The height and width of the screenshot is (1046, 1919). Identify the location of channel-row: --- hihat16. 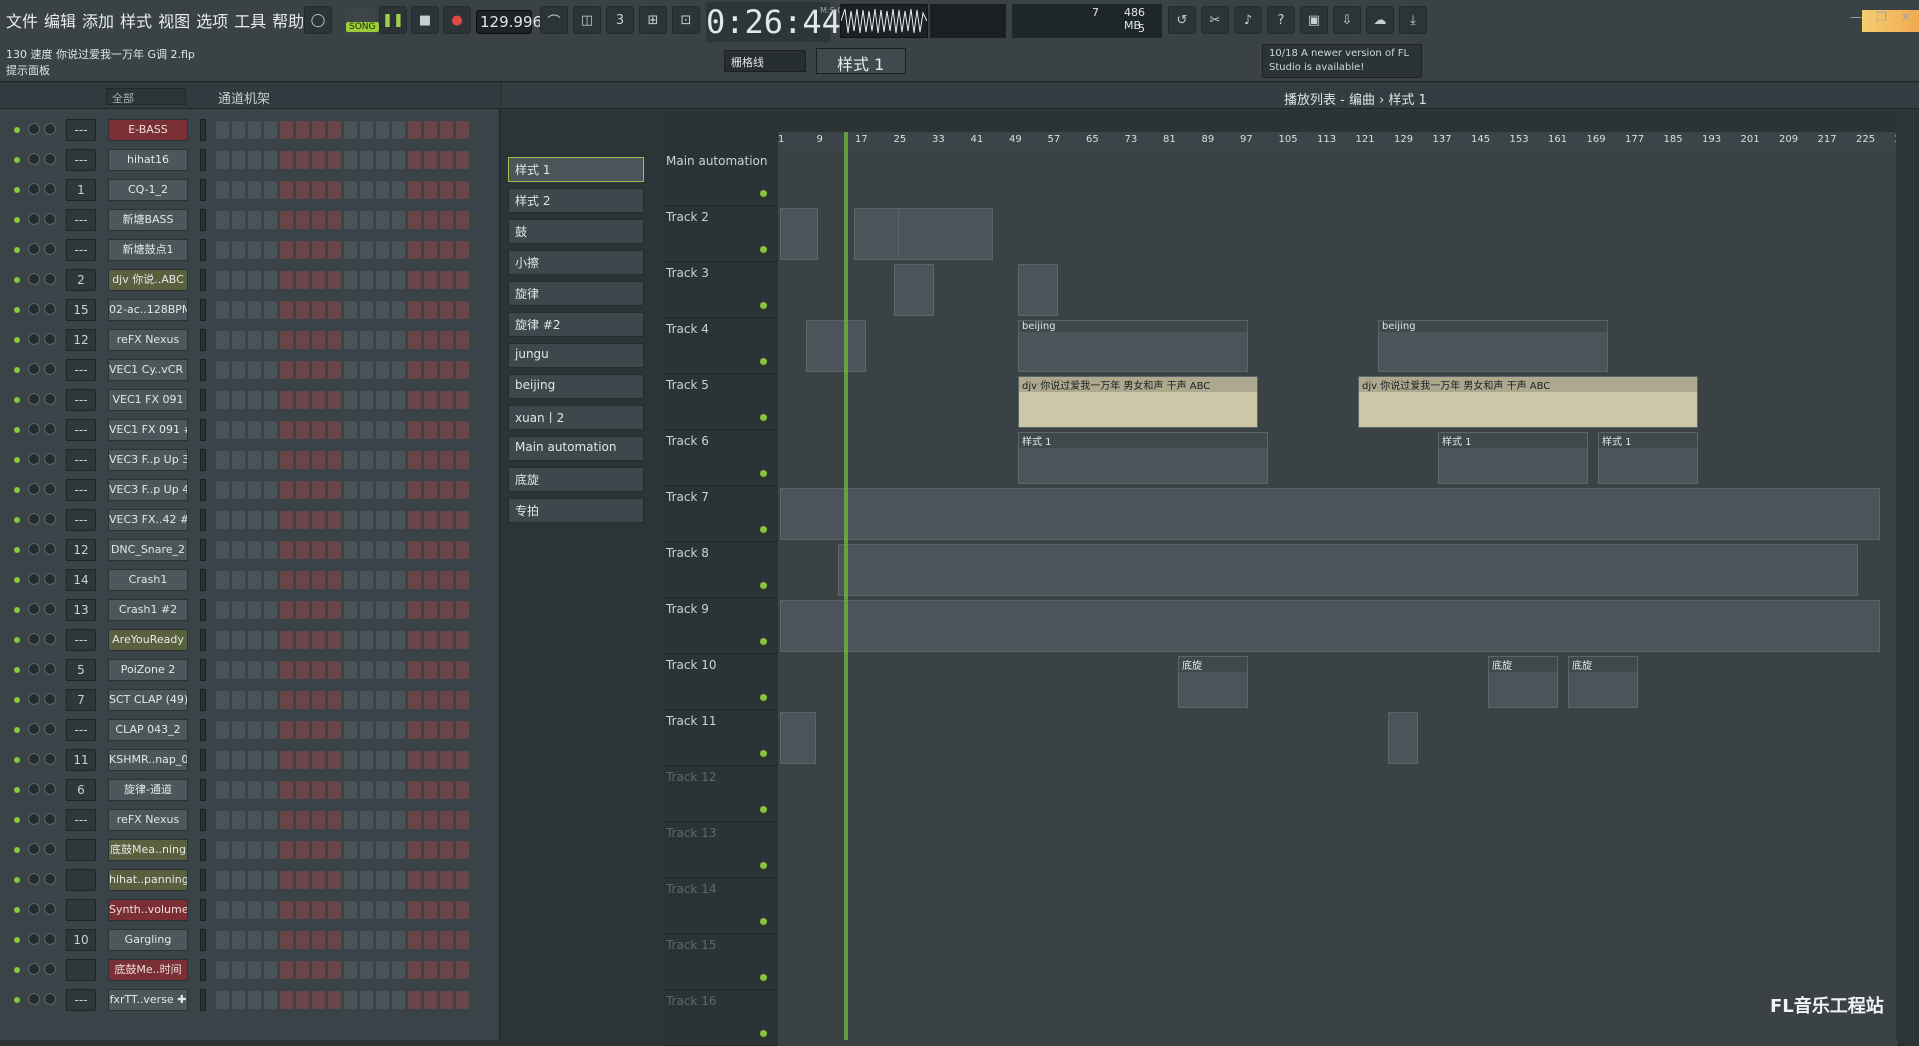
(245, 160).